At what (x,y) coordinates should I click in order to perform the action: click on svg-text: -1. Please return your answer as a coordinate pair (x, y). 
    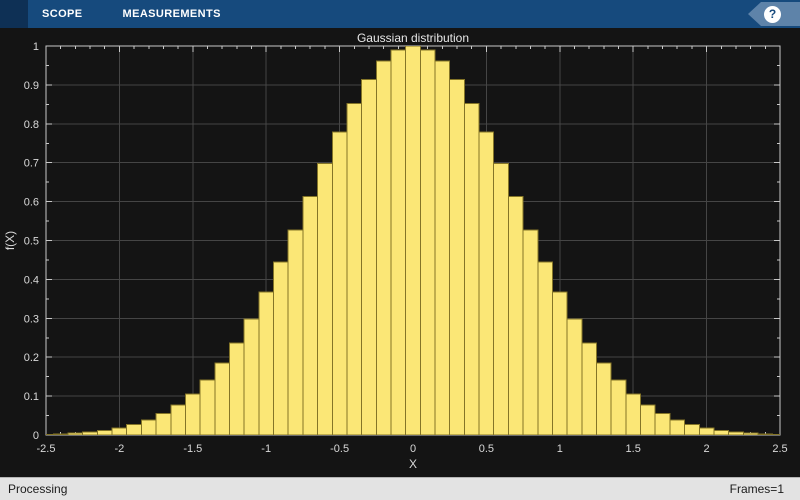
    Looking at the image, I should click on (266, 449).